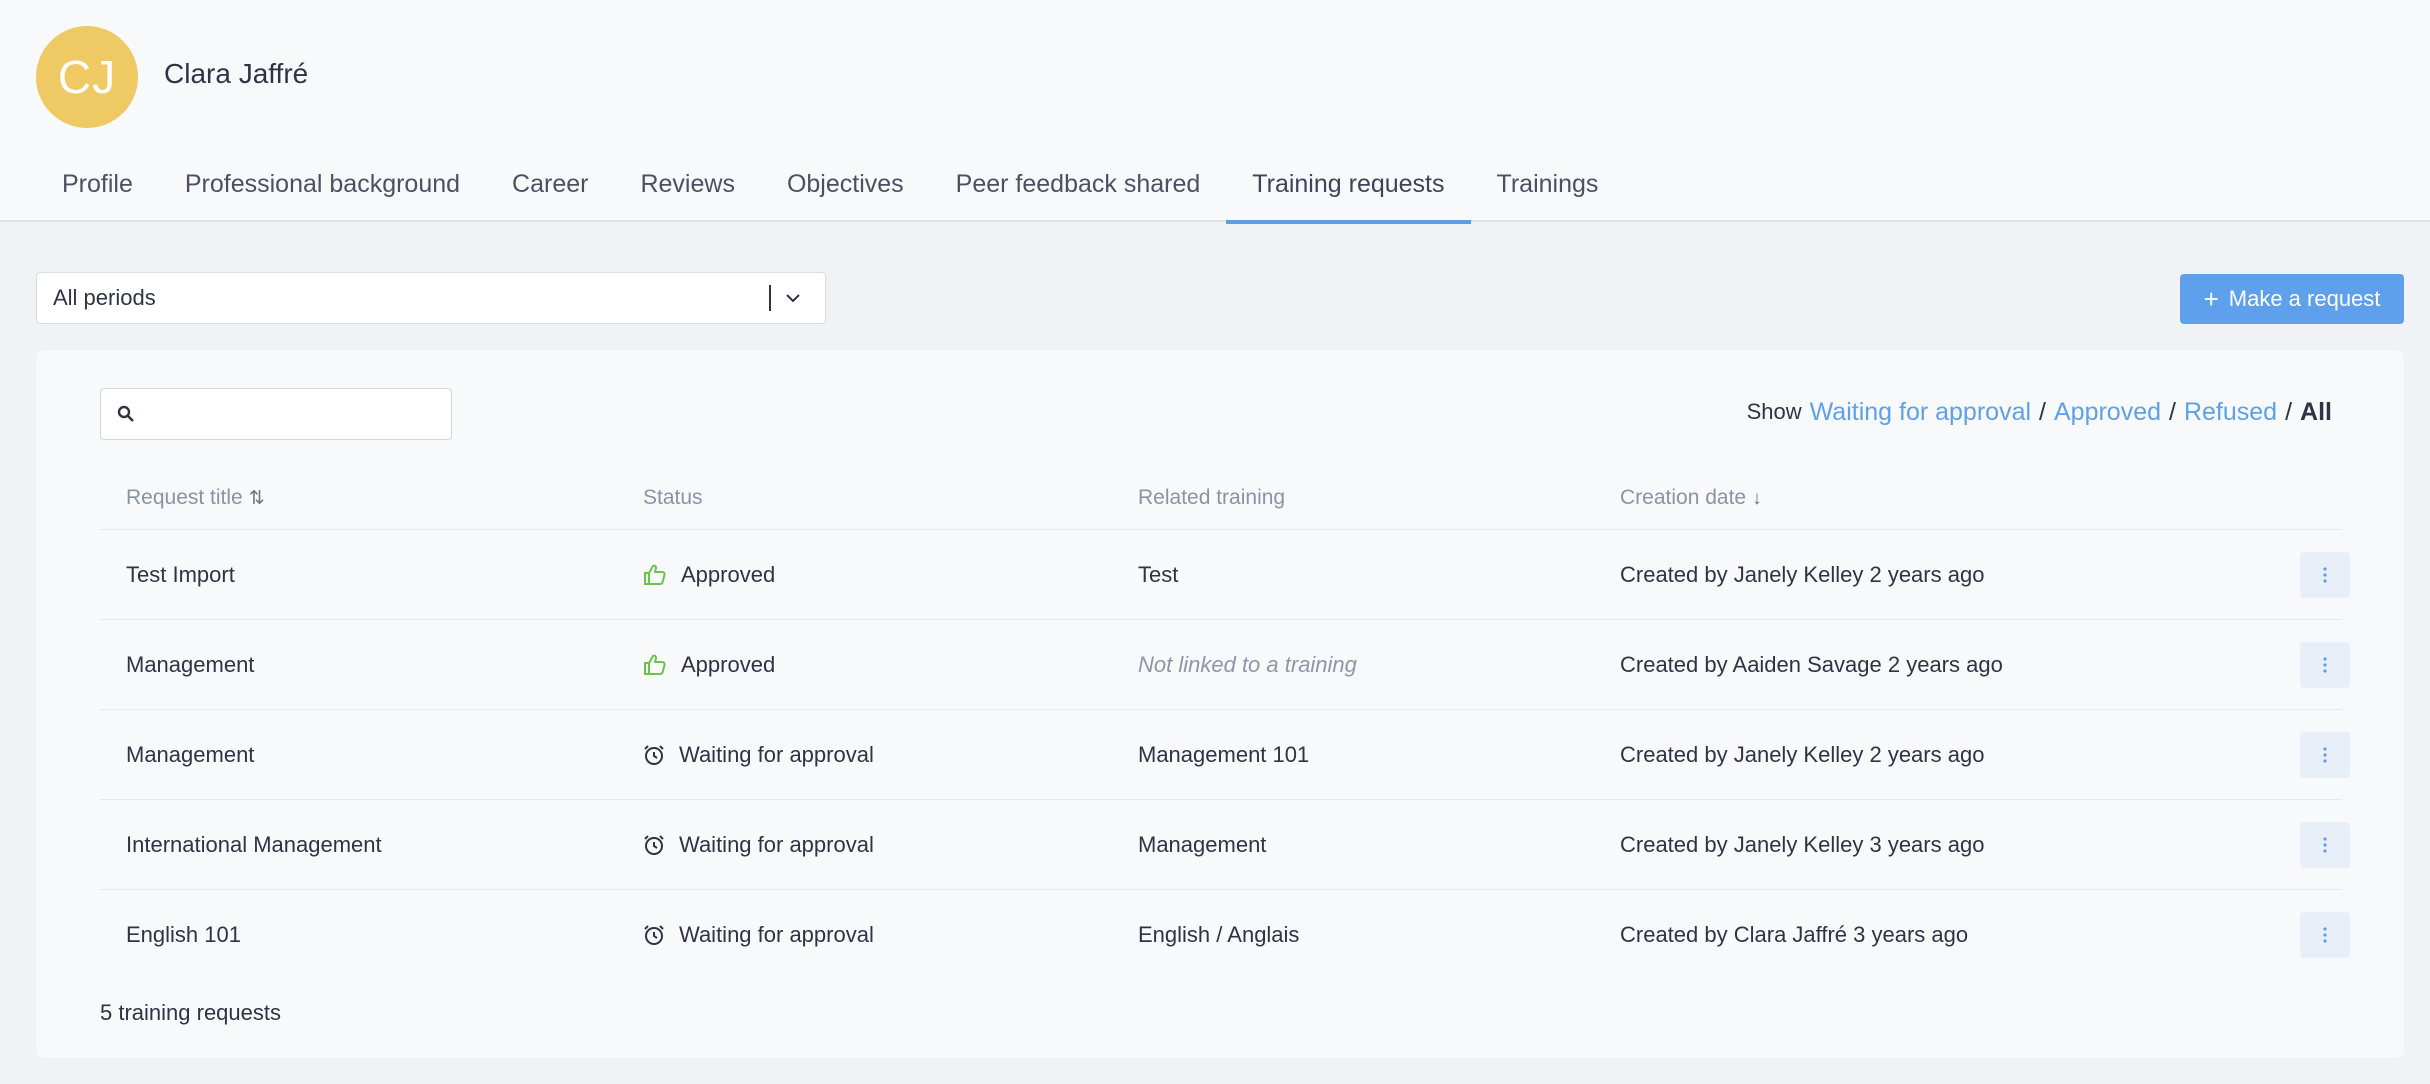 This screenshot has width=2430, height=1084. What do you see at coordinates (770, 298) in the screenshot?
I see `select-separator` at bounding box center [770, 298].